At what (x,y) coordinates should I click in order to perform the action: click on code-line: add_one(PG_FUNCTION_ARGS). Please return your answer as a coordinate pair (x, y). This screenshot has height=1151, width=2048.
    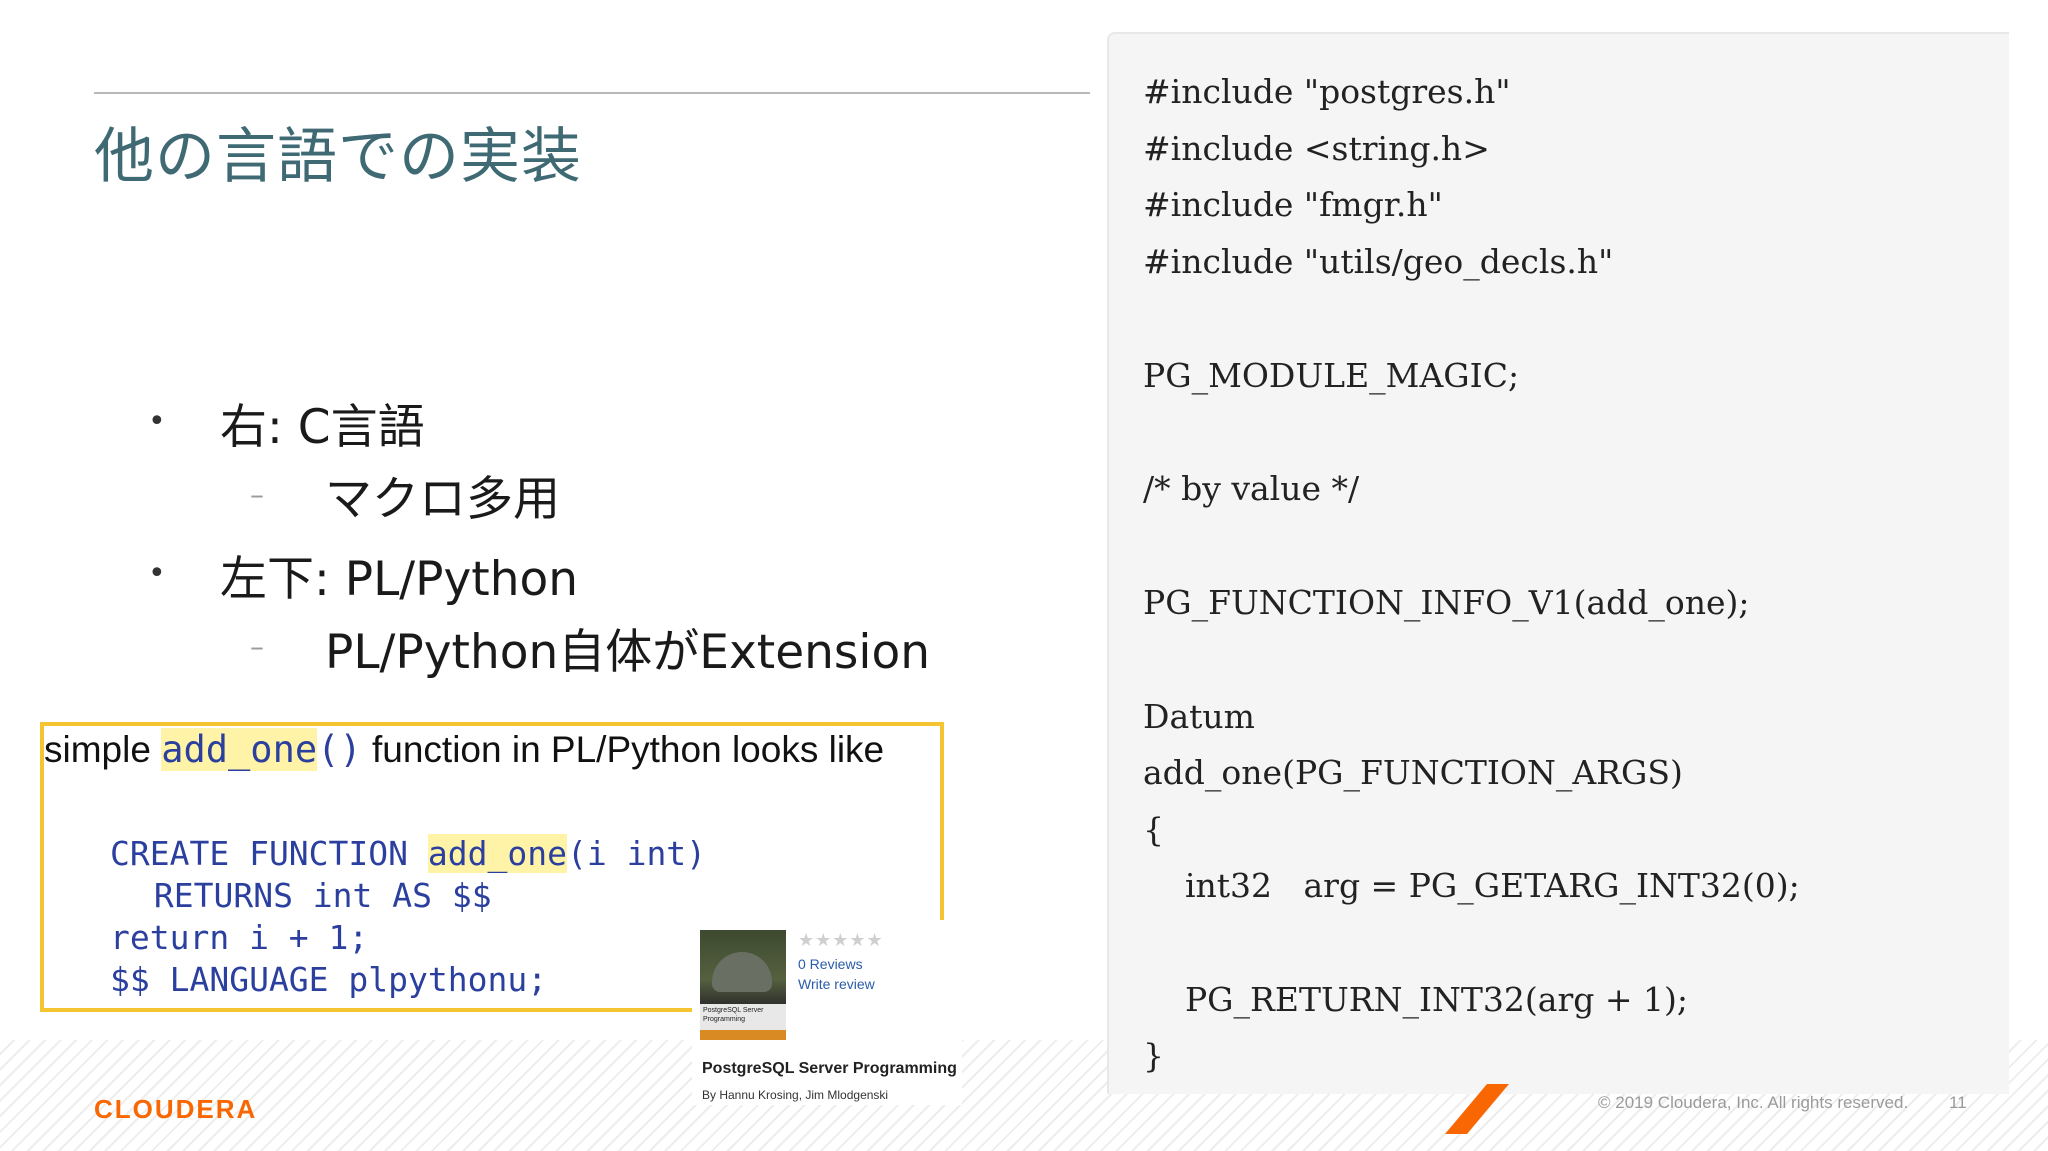
    Looking at the image, I should click on (1413, 772).